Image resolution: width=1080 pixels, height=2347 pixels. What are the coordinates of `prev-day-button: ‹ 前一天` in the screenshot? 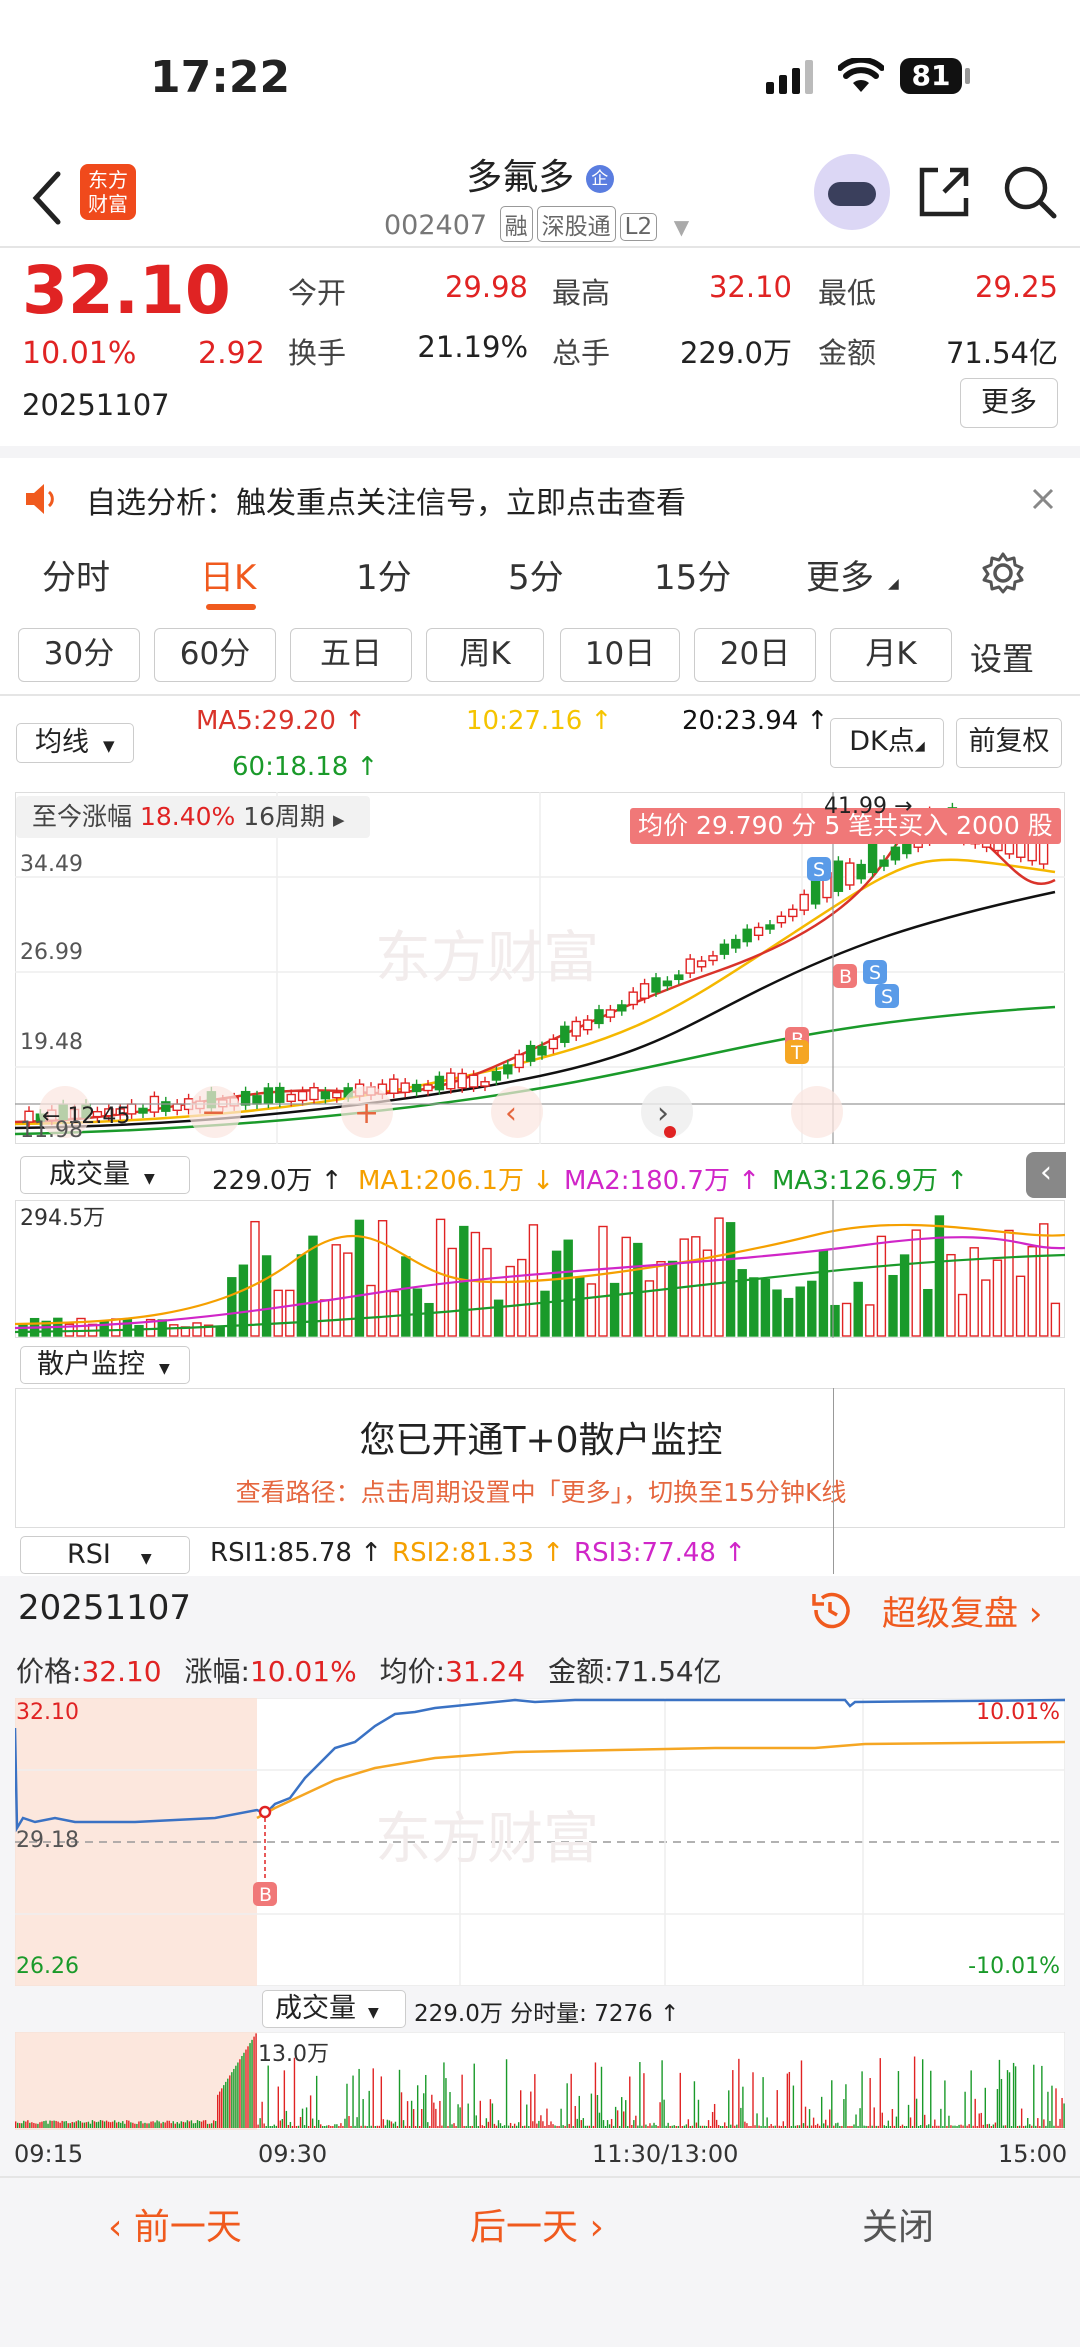 It's located at (175, 2224).